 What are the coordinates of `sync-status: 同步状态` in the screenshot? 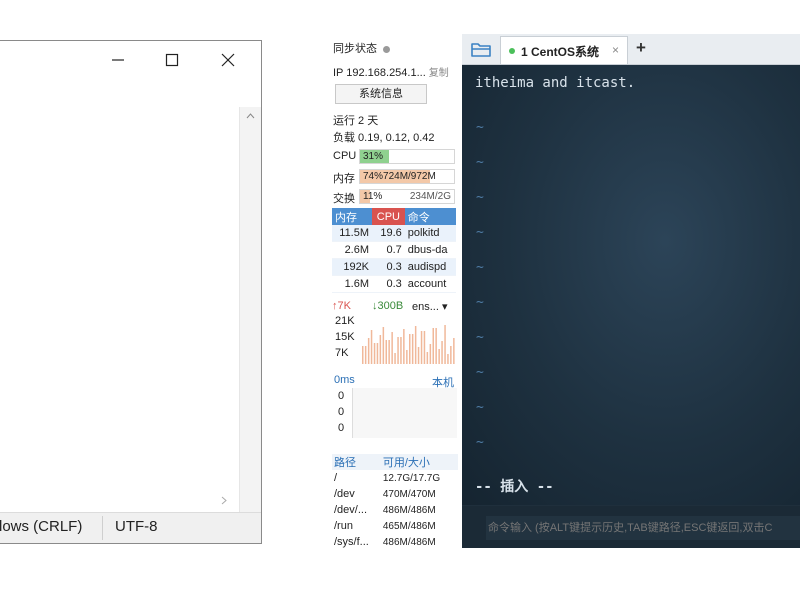 It's located at (361, 48).